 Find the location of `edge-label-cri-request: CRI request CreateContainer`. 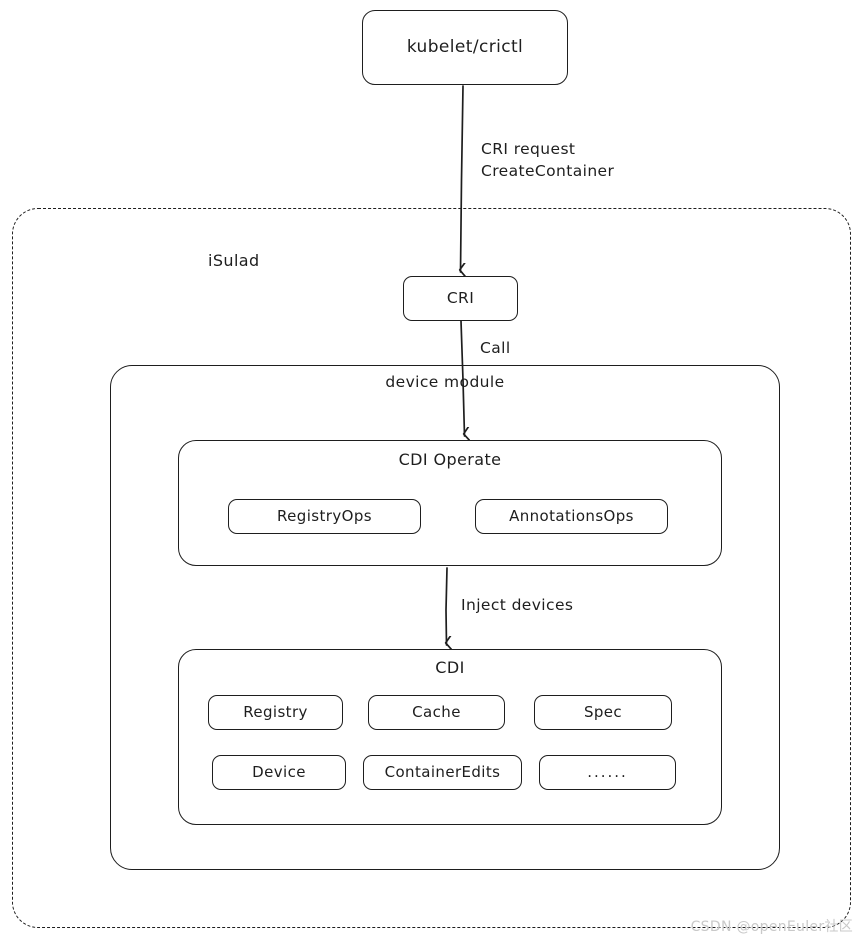

edge-label-cri-request: CRI request CreateContainer is located at coordinates (548, 160).